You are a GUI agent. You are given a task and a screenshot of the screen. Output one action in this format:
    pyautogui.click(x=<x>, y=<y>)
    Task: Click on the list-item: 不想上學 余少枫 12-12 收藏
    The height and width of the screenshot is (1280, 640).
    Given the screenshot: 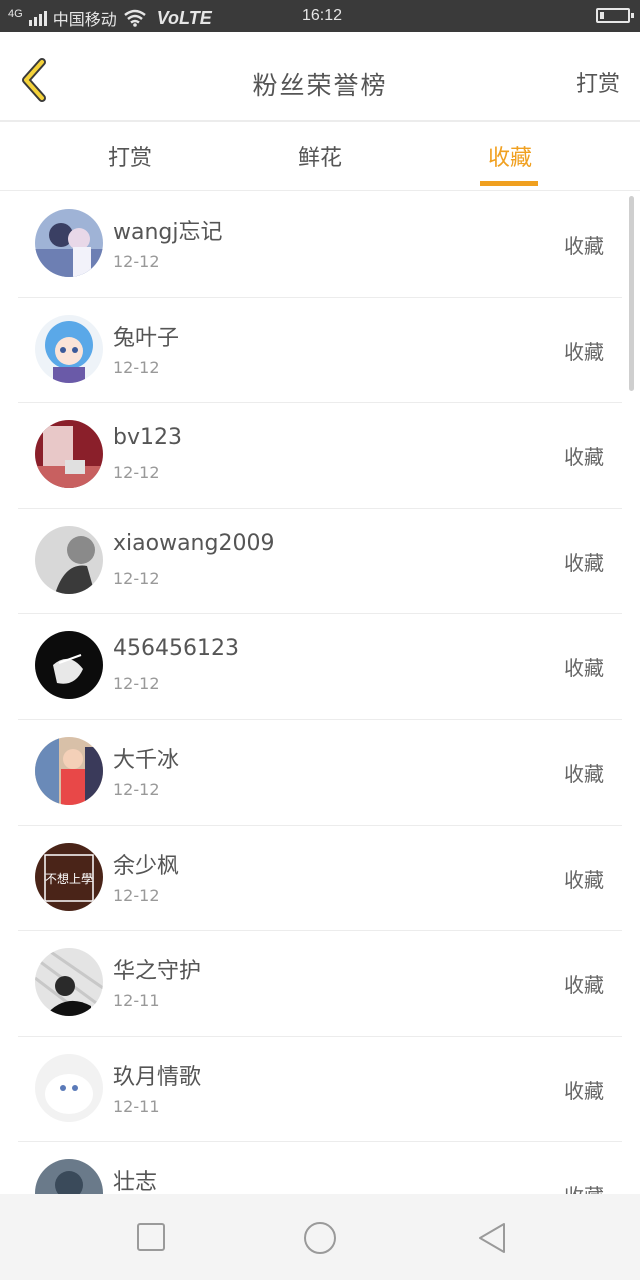 What is the action you would take?
    pyautogui.click(x=320, y=879)
    